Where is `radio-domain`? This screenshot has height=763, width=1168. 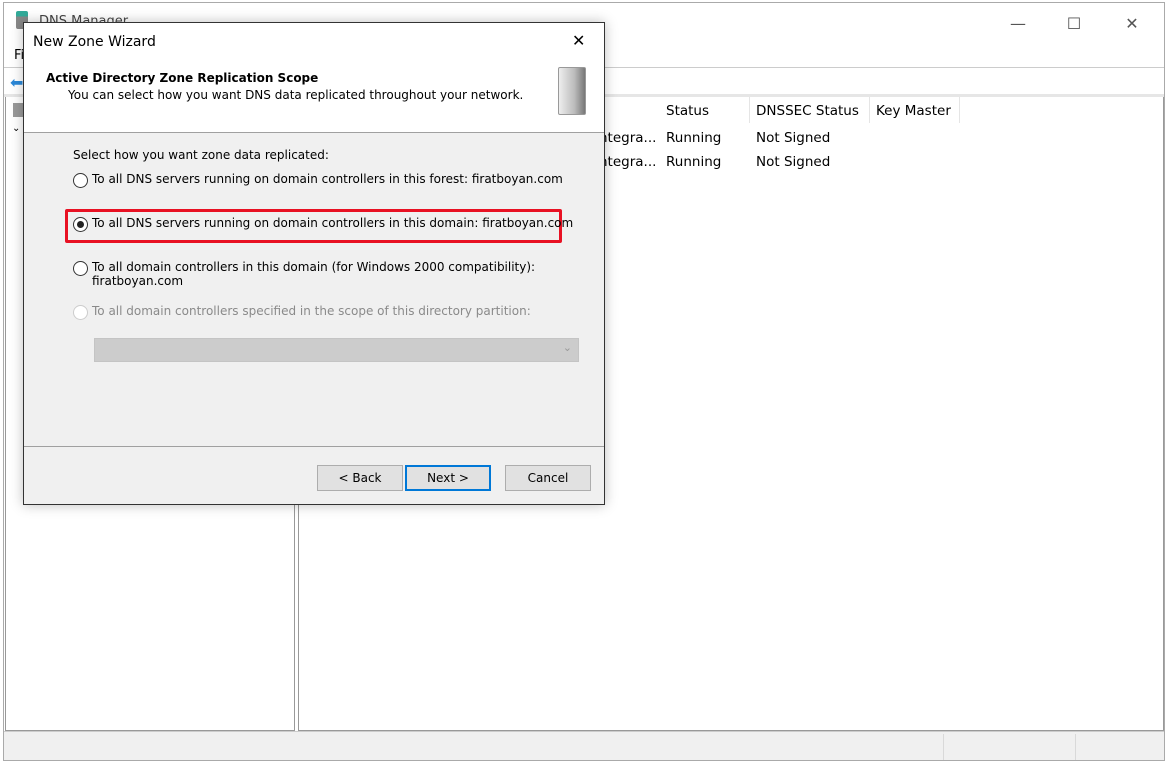 radio-domain is located at coordinates (80, 224).